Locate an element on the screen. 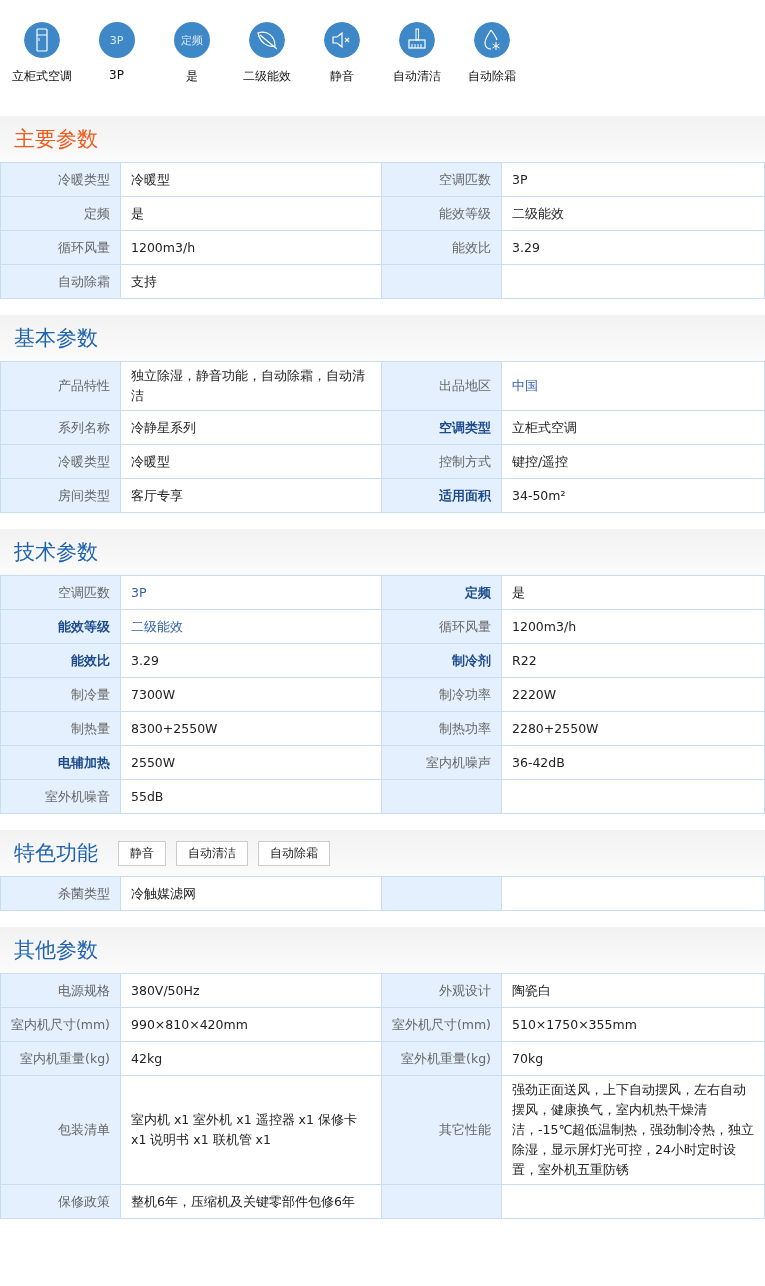  feature-caption: 二级能效 is located at coordinates (266, 76).